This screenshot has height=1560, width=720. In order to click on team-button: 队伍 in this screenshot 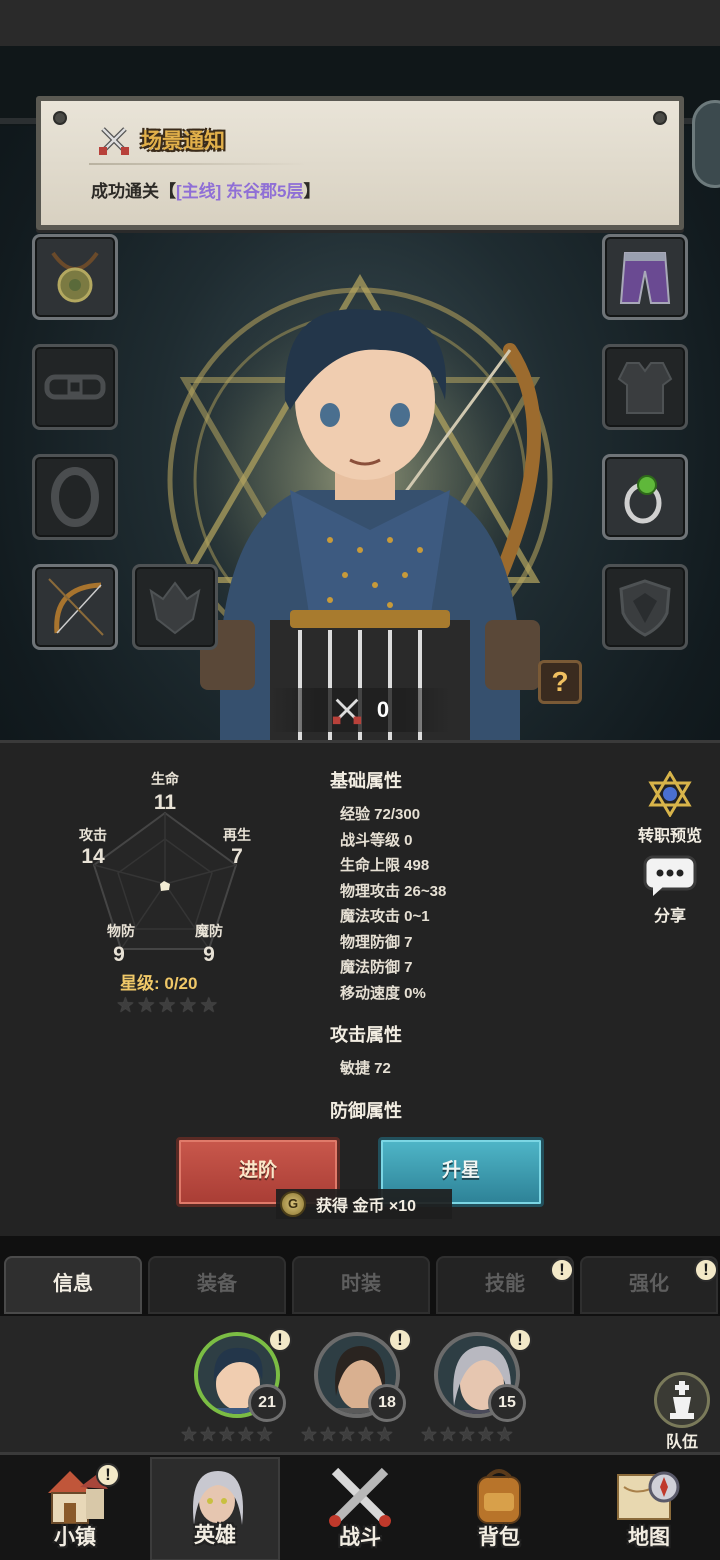, I will do `click(682, 1412)`.